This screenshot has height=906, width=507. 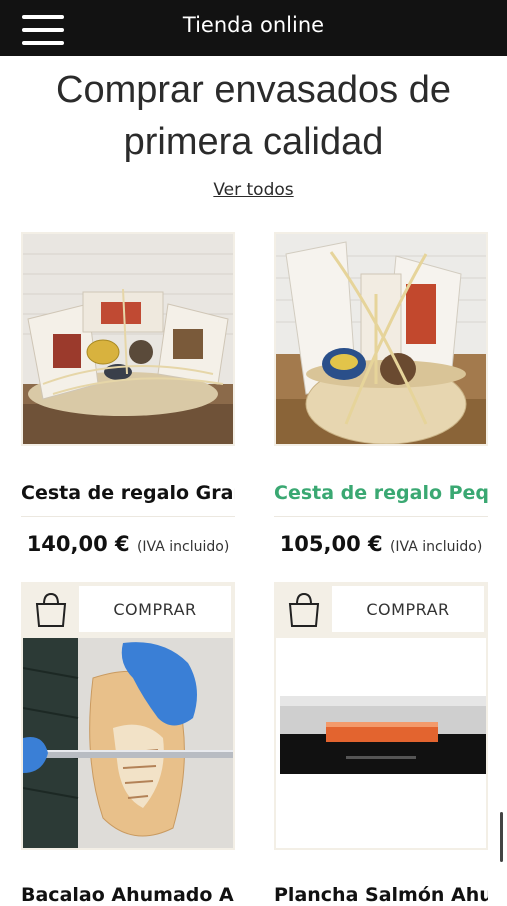 What do you see at coordinates (78, 544) in the screenshot?
I see `price-value: 140,00 €` at bounding box center [78, 544].